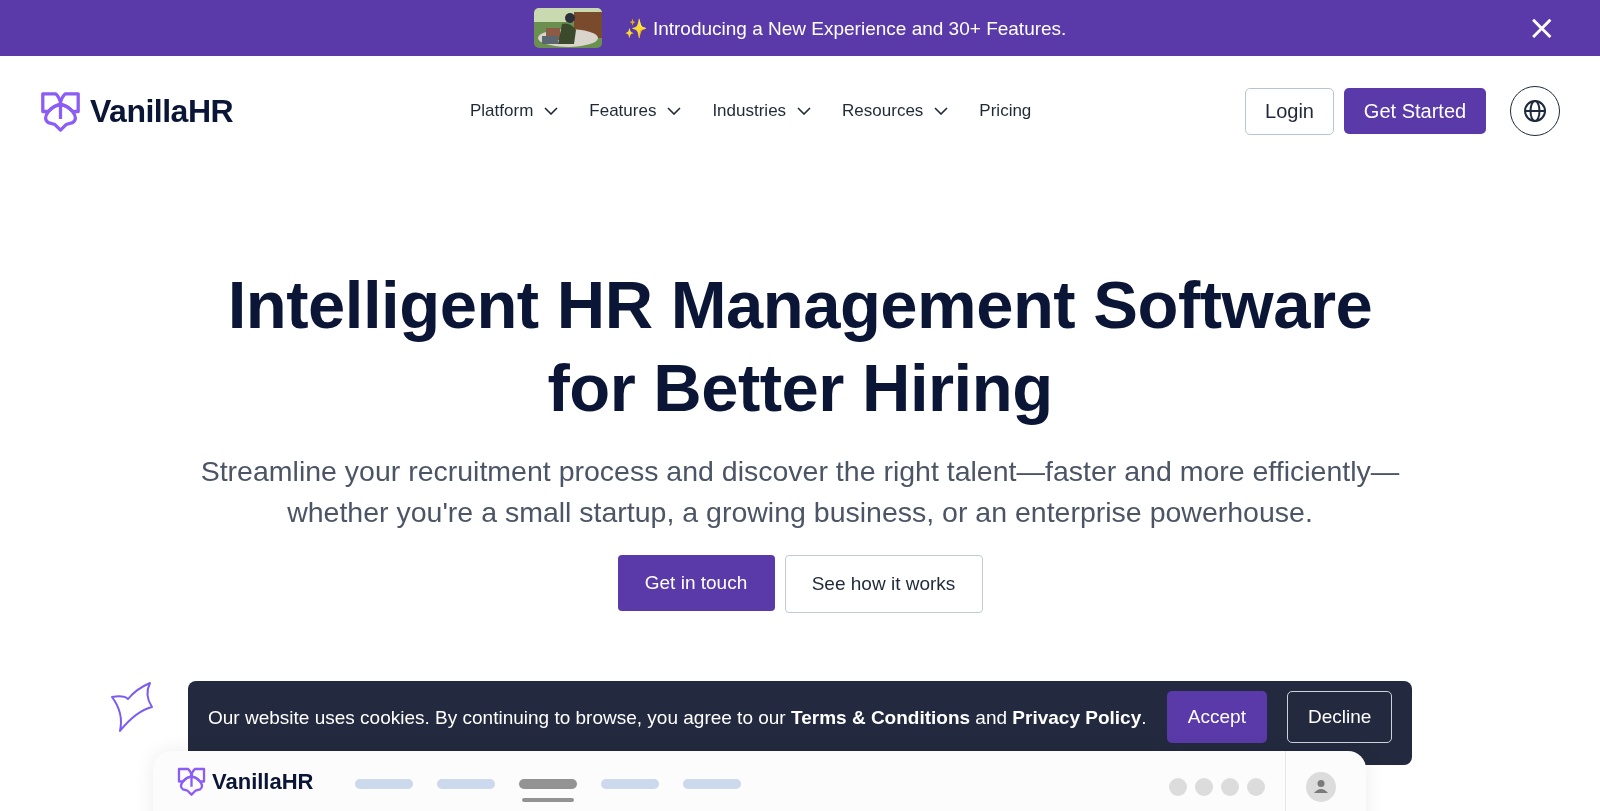 This screenshot has width=1600, height=811. What do you see at coordinates (677, 717) in the screenshot?
I see `cookie-notice-text: Our website uses cookies. By continuing to browse, you agree to our Terms & Conditions and Privacy Policy.` at bounding box center [677, 717].